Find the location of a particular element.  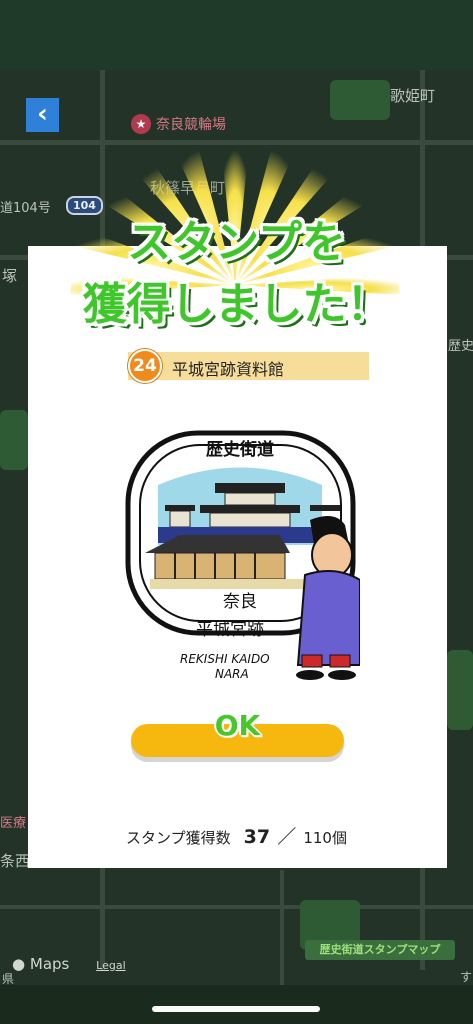

maps-attribution: ● Maps Legal is located at coordinates (69, 964).